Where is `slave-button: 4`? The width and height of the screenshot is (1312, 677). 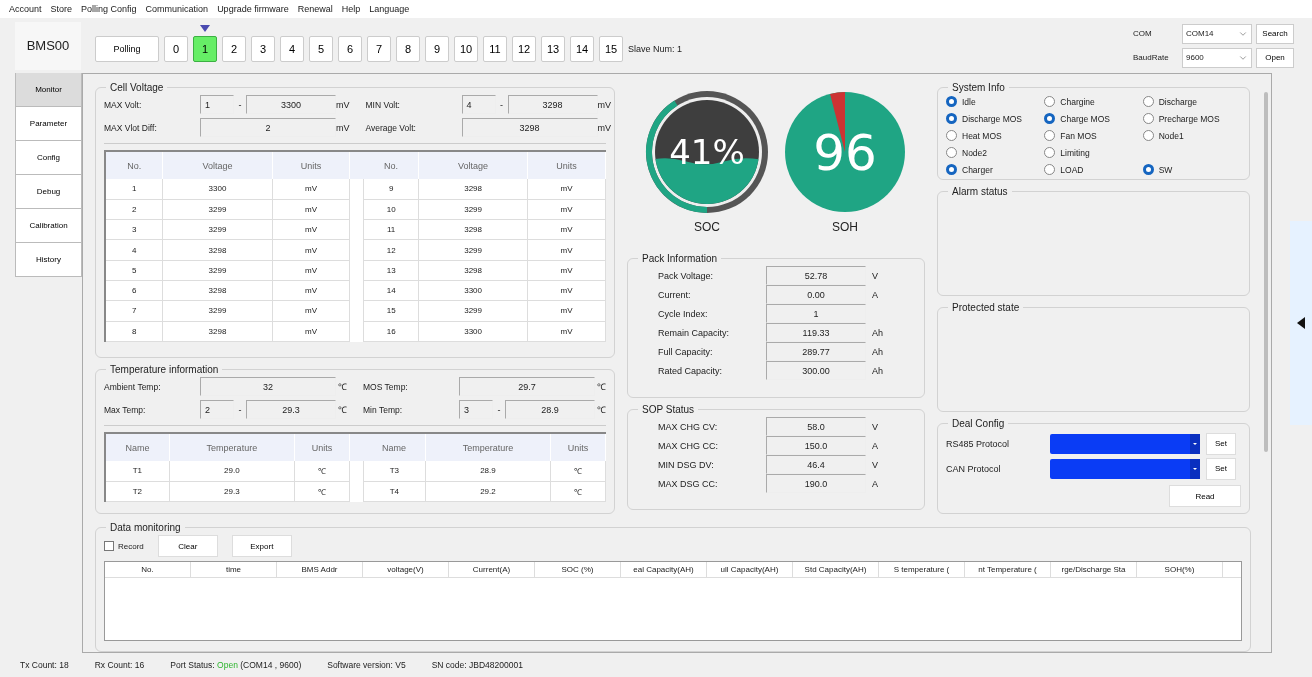 slave-button: 4 is located at coordinates (292, 48).